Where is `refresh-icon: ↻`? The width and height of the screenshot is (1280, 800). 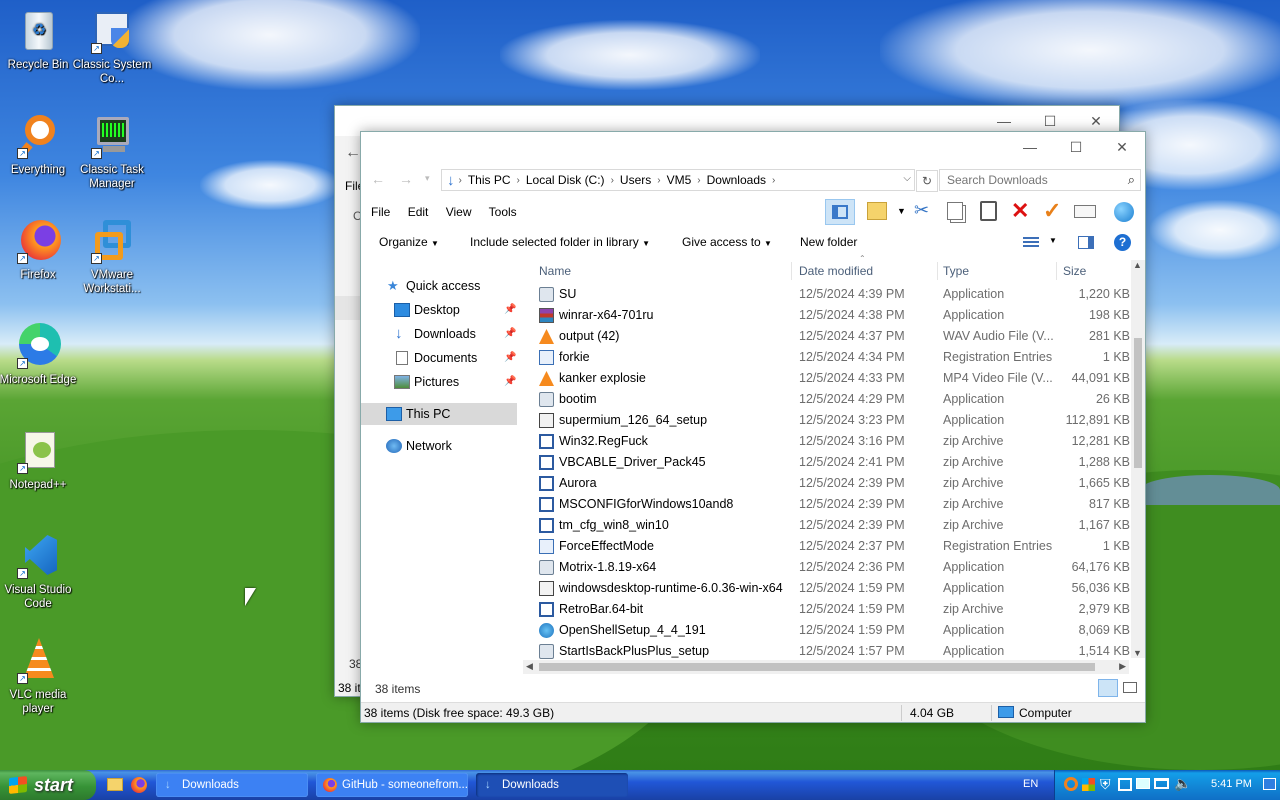 refresh-icon: ↻ is located at coordinates (927, 181).